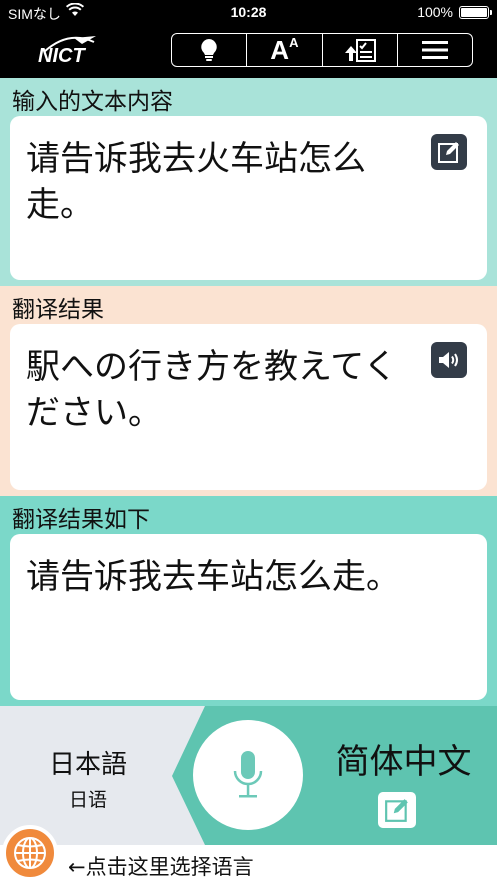 This screenshot has width=497, height=883. I want to click on menu-button, so click(435, 50).